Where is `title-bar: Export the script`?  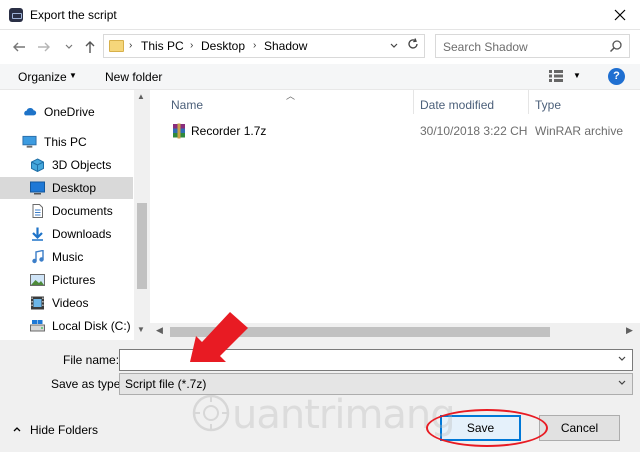 title-bar: Export the script is located at coordinates (320, 15).